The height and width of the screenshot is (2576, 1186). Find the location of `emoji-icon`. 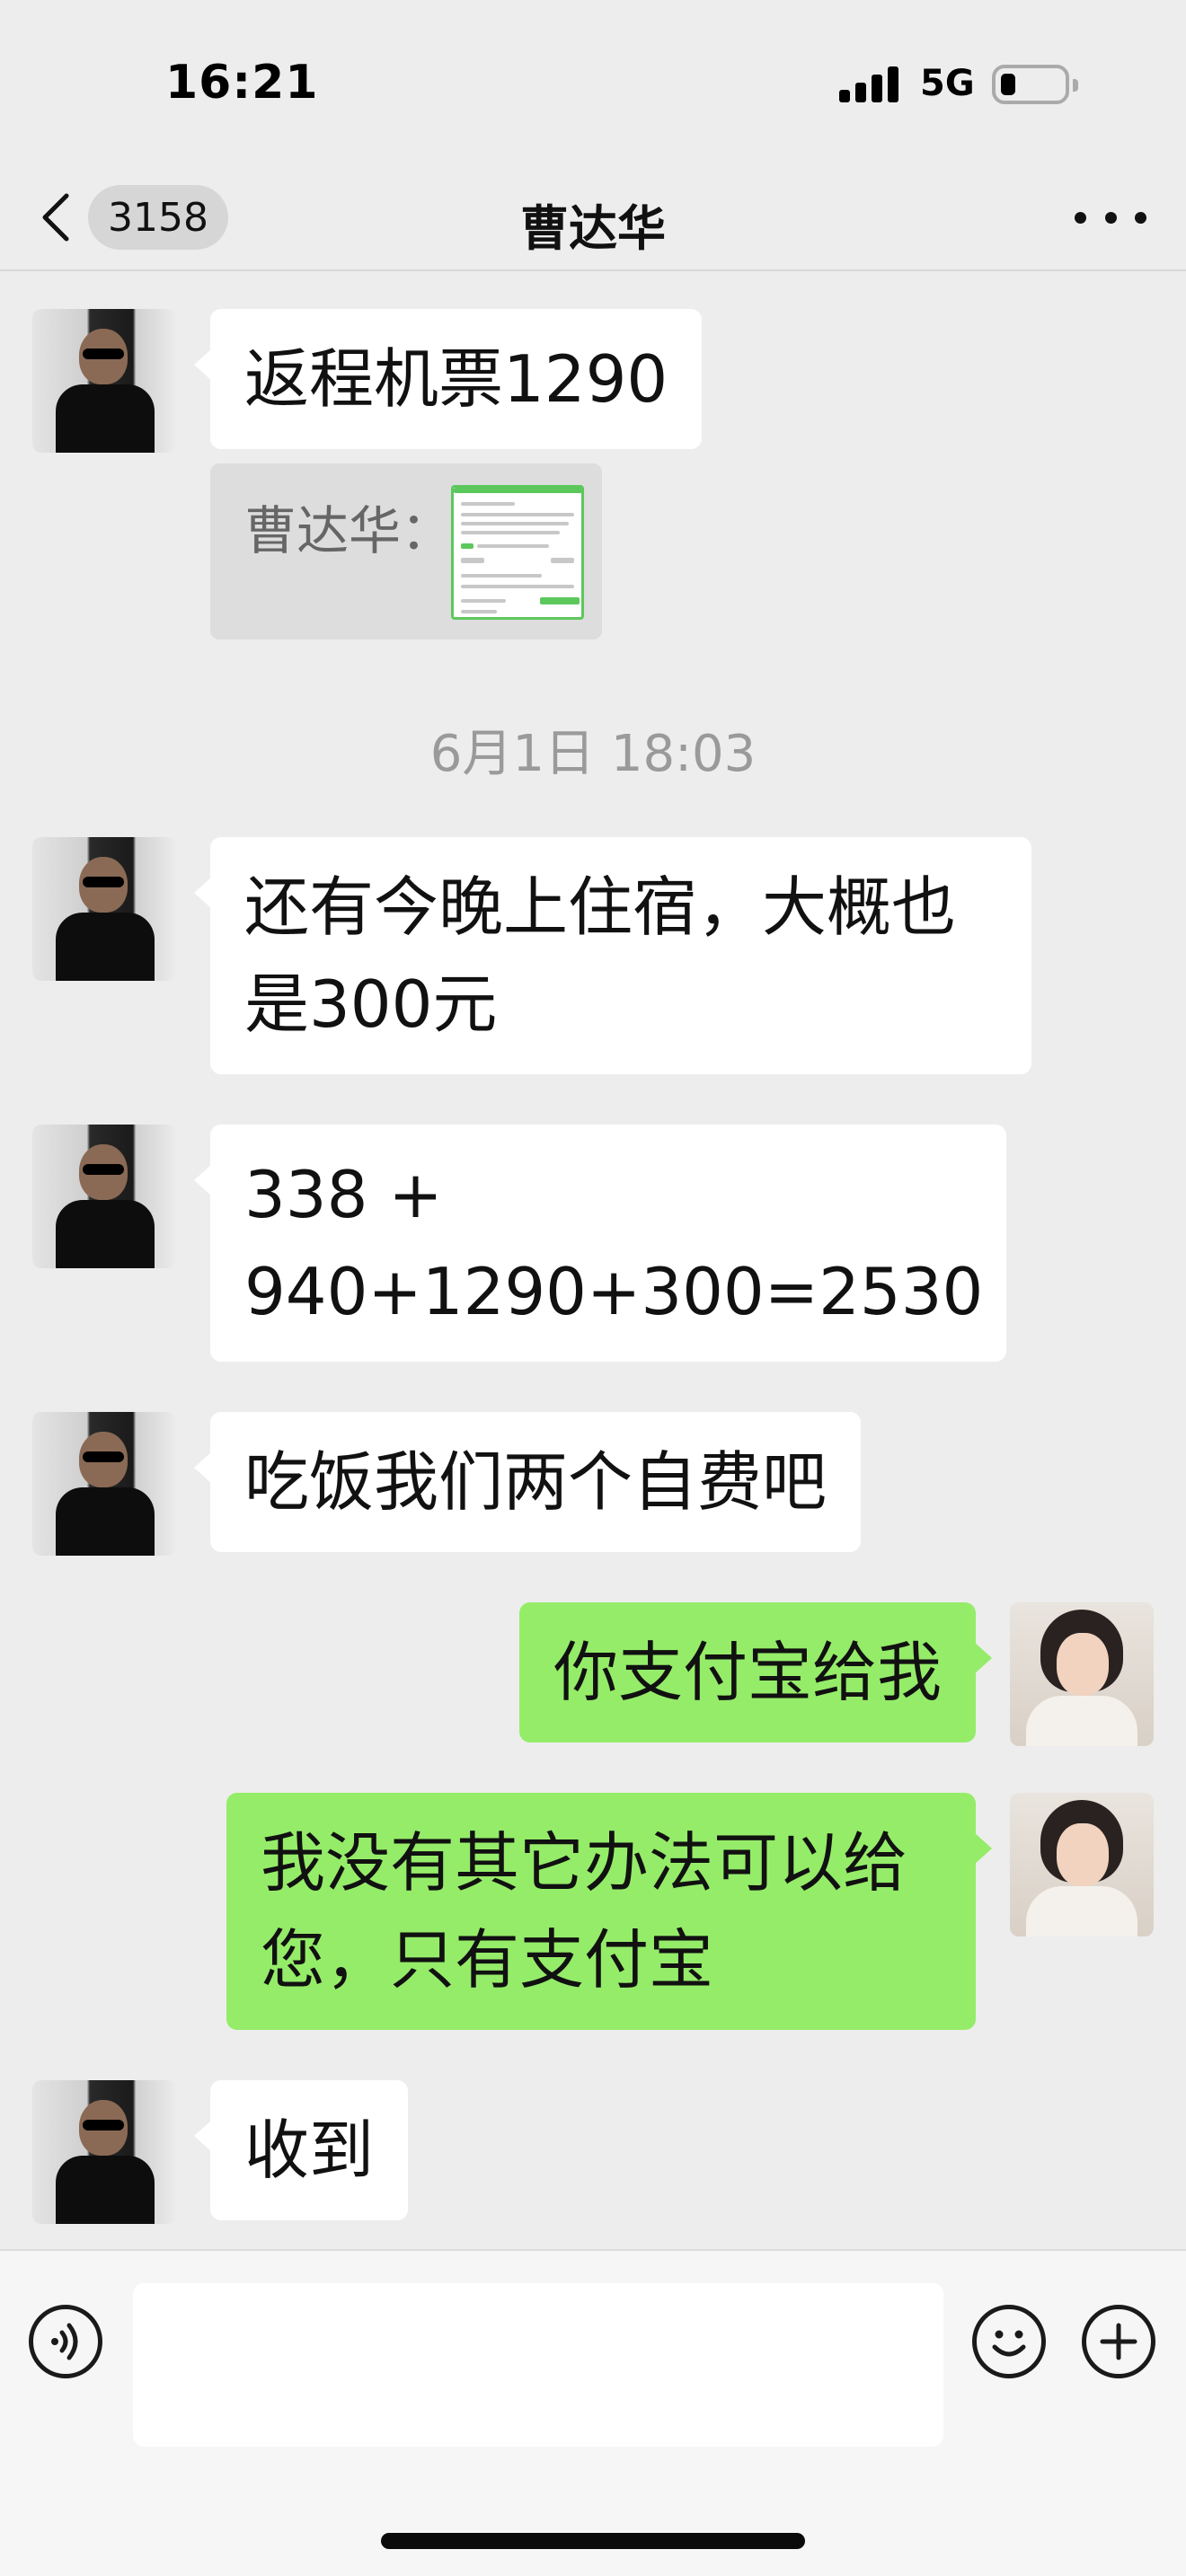

emoji-icon is located at coordinates (1009, 2343).